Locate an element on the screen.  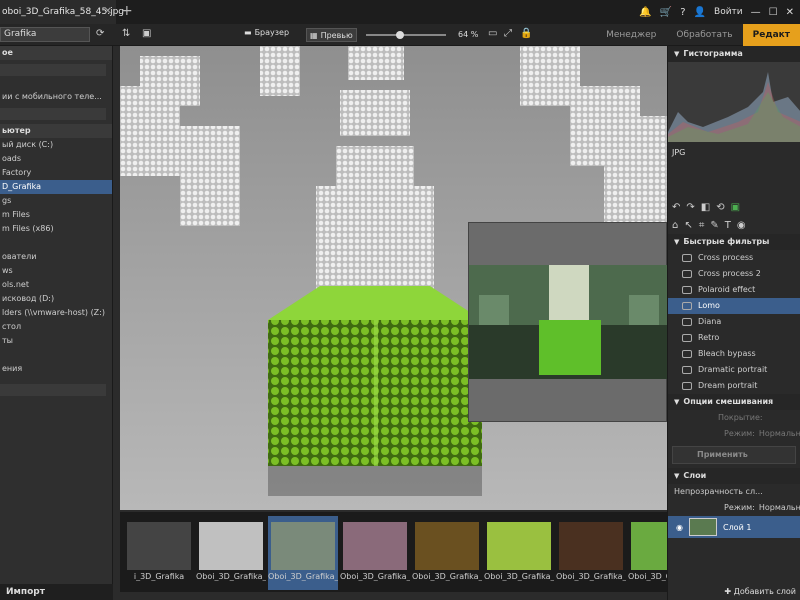
save-icon: ▣ is located at coordinates (735, 207).